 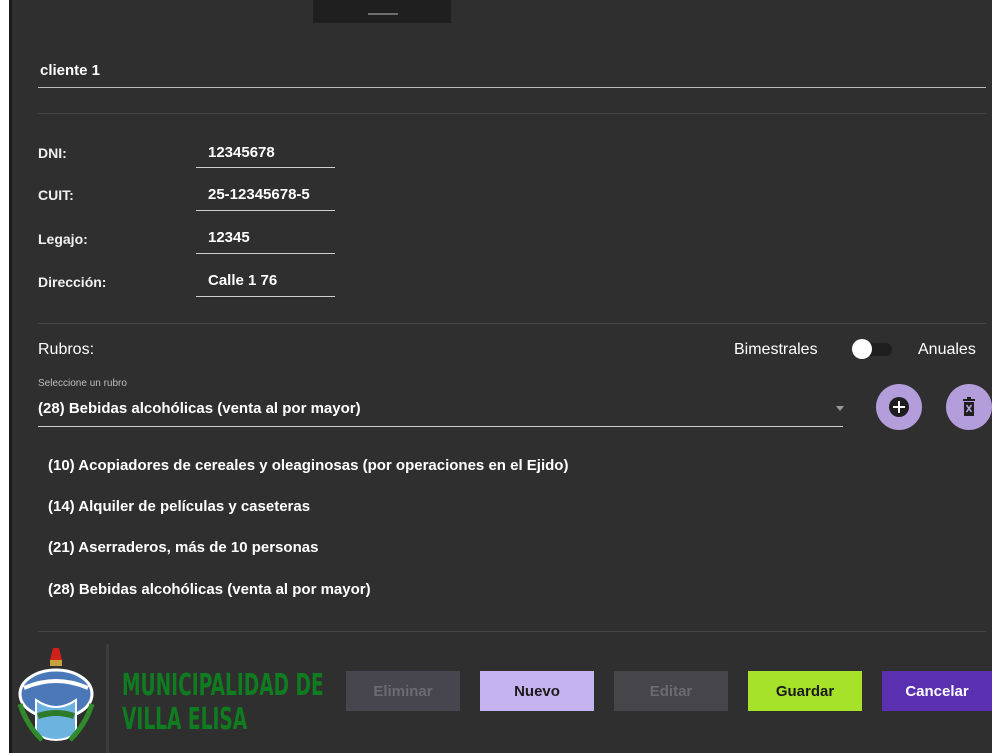 I want to click on delete-rubro-button, so click(x=969, y=407).